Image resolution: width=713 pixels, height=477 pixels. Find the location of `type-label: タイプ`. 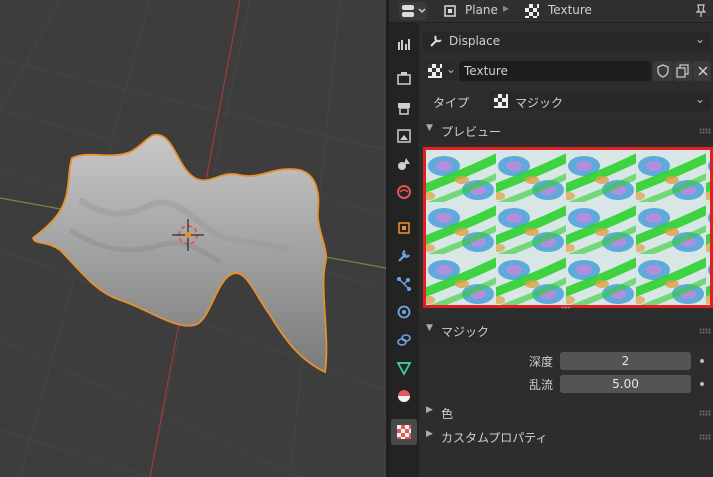

type-label: タイプ is located at coordinates (451, 103).